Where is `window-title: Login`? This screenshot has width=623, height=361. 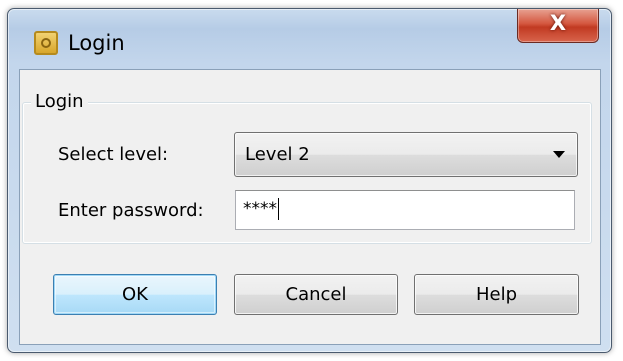
window-title: Login is located at coordinates (96, 43).